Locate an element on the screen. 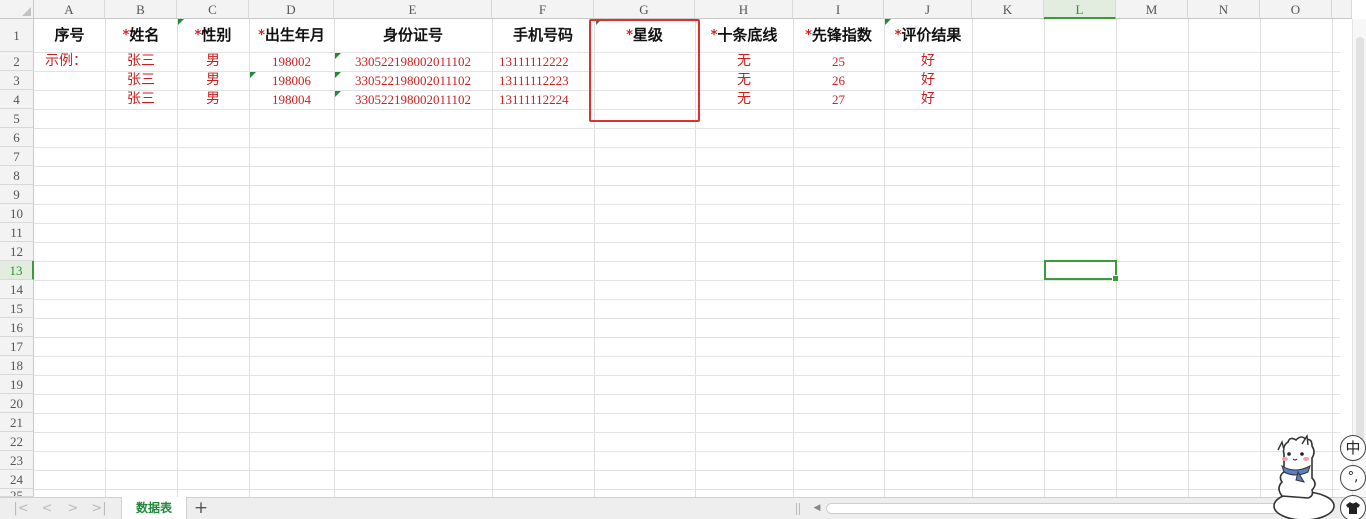 This screenshot has width=1366, height=519. ime-skin-button is located at coordinates (1353, 507).